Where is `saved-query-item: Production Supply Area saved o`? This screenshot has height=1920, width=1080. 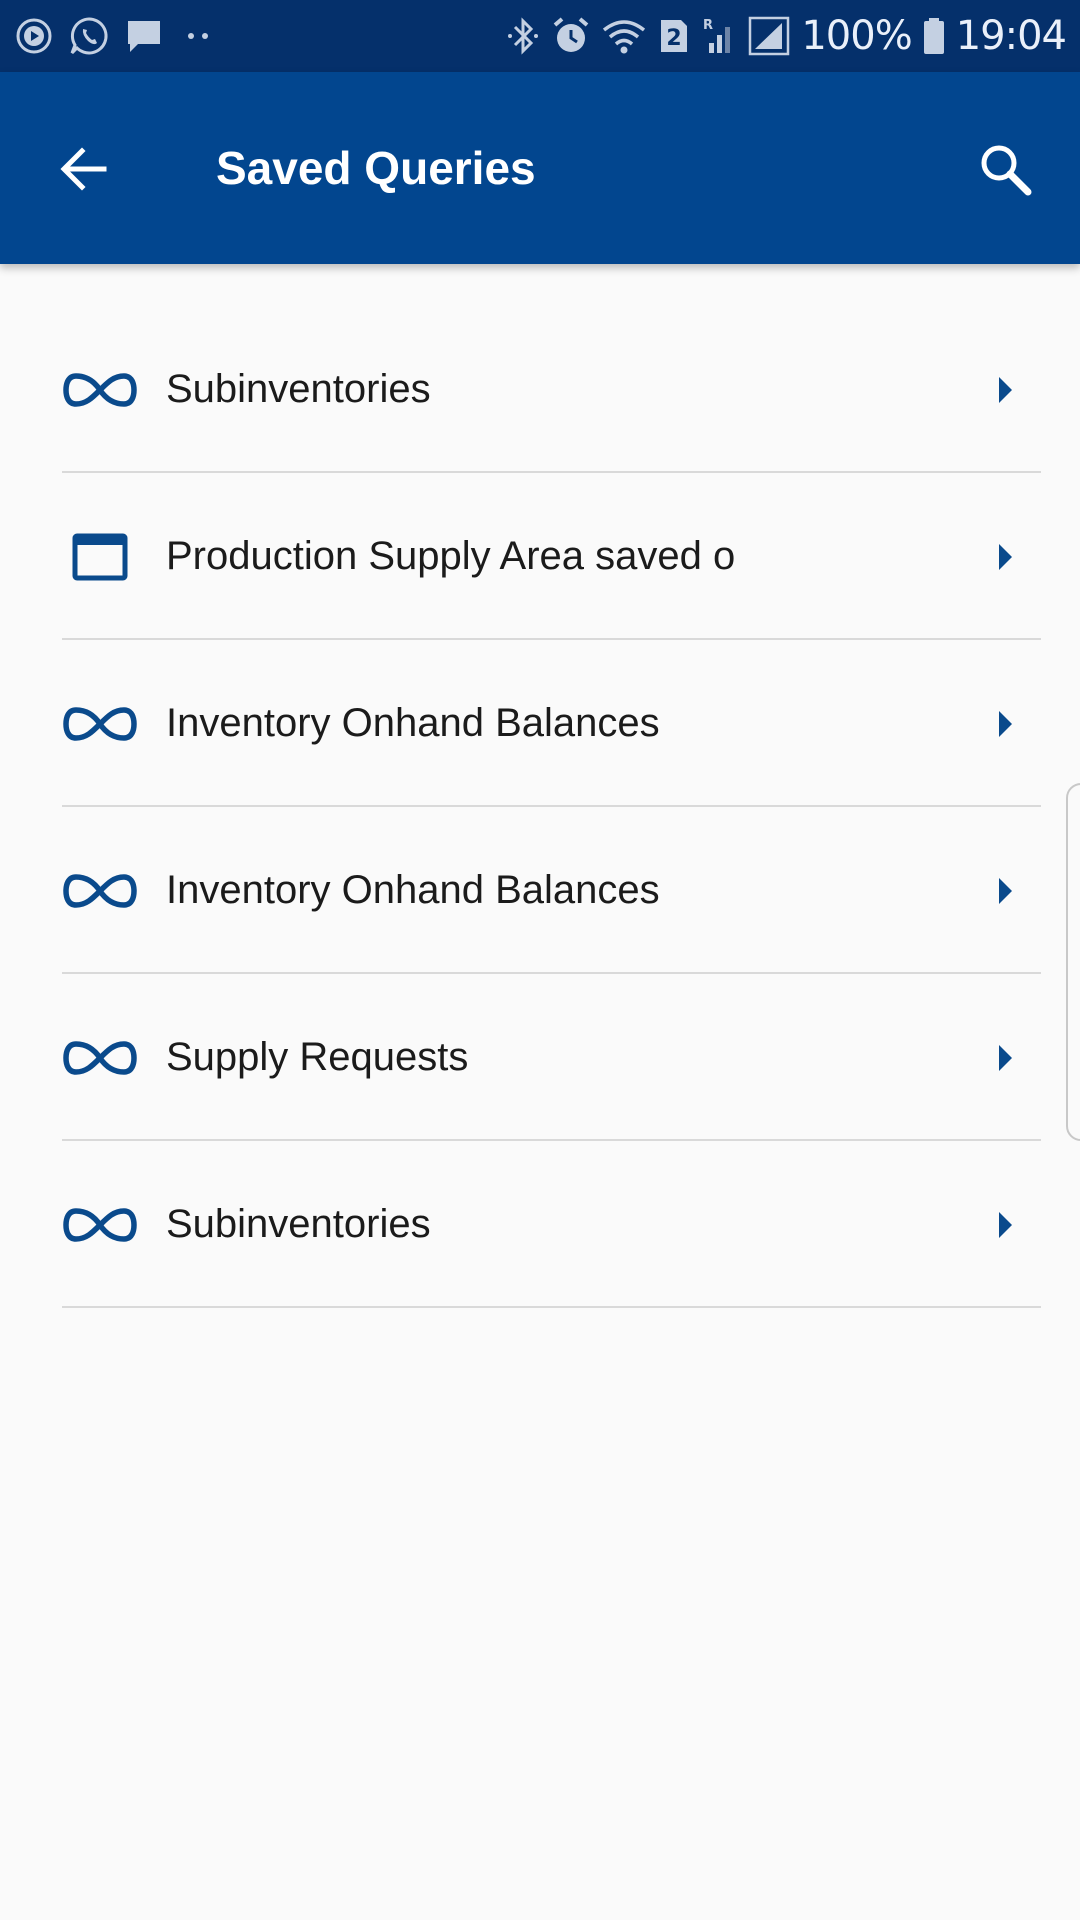
saved-query-item: Production Supply Area saved o is located at coordinates (540, 556).